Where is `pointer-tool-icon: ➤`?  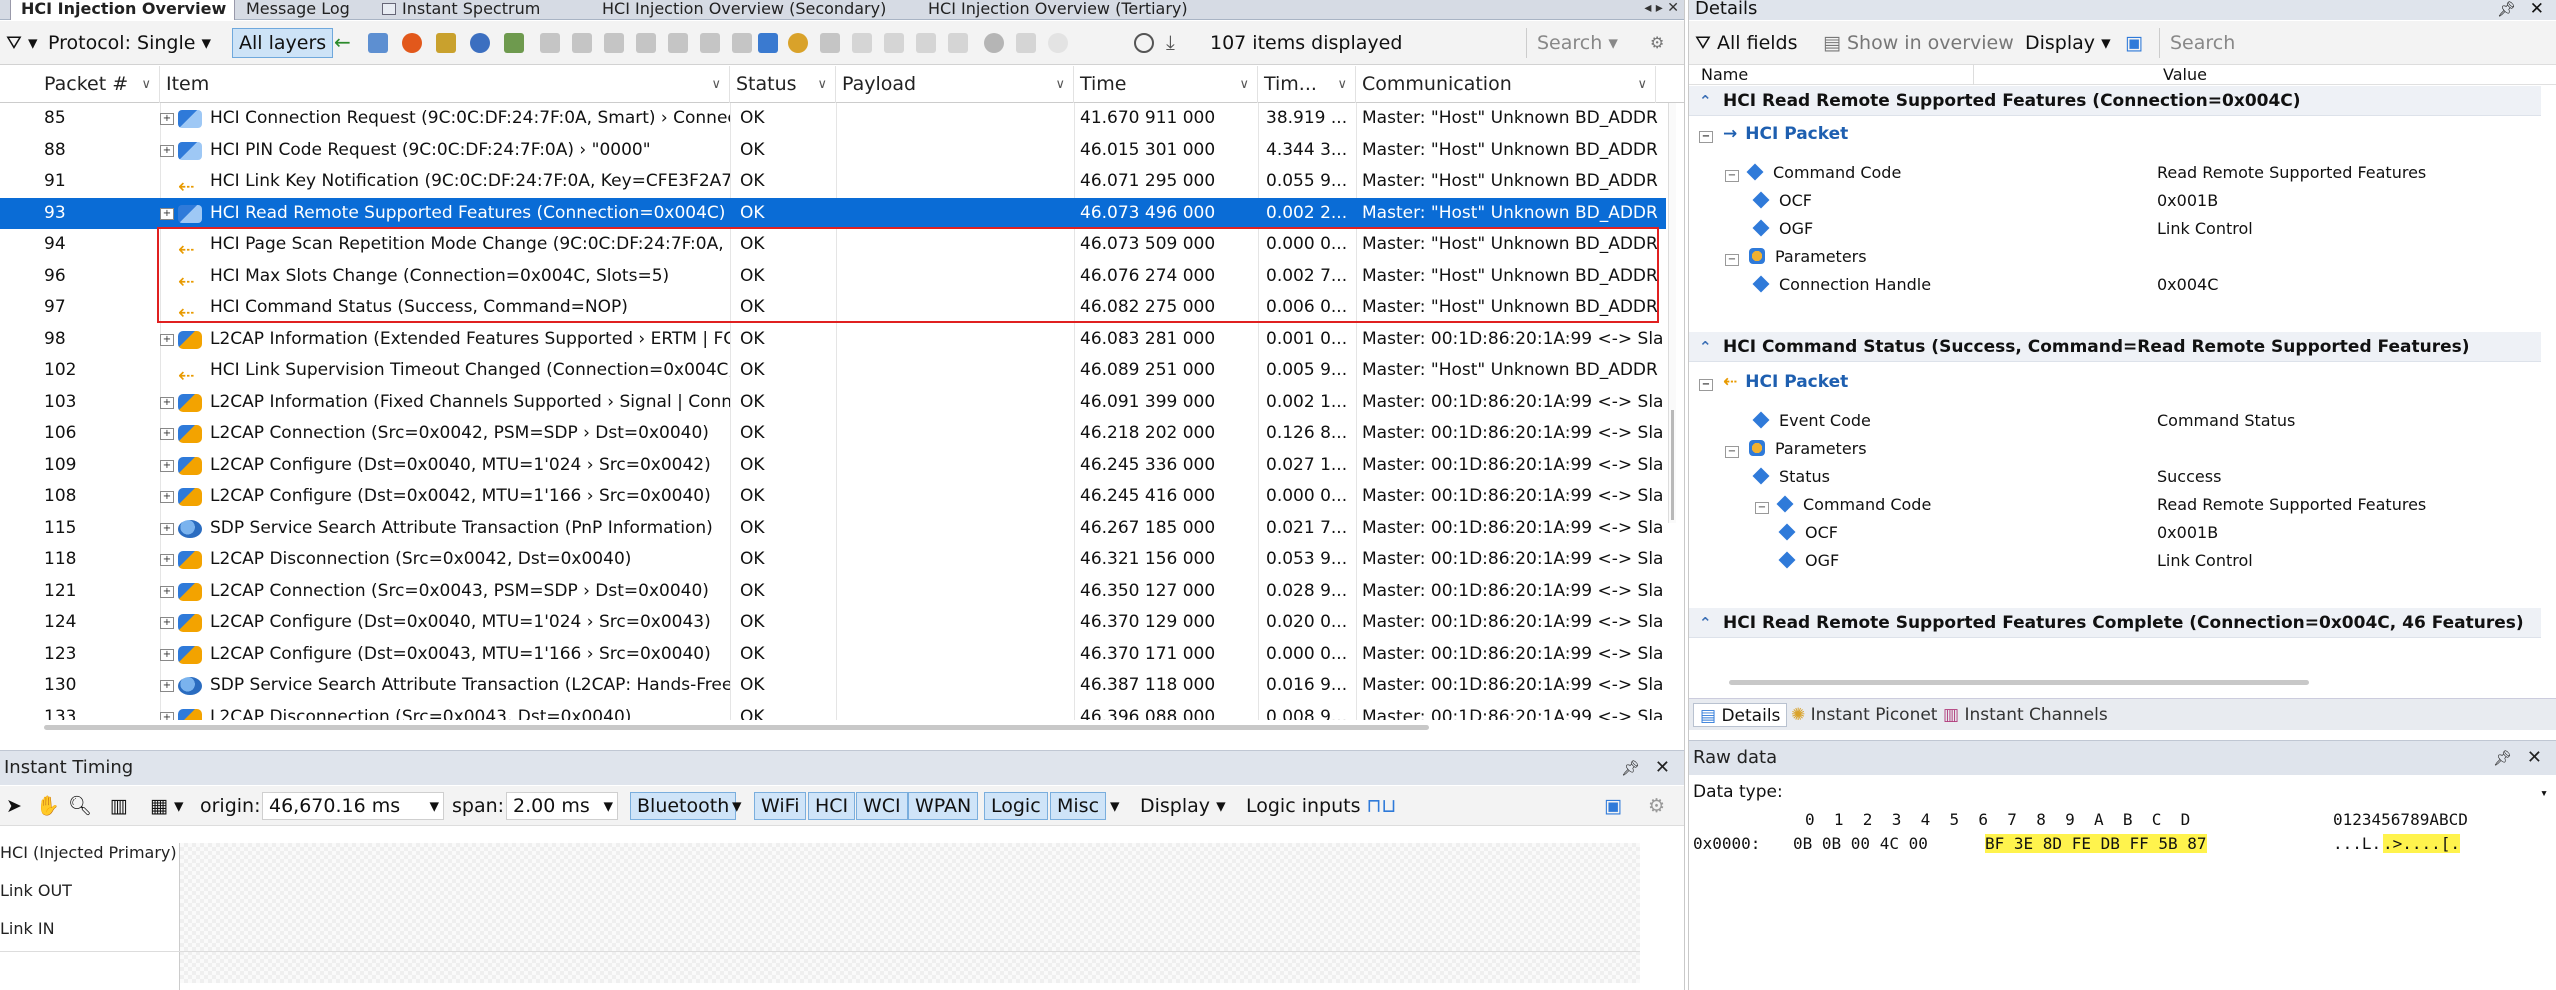 pointer-tool-icon: ➤ is located at coordinates (14, 806).